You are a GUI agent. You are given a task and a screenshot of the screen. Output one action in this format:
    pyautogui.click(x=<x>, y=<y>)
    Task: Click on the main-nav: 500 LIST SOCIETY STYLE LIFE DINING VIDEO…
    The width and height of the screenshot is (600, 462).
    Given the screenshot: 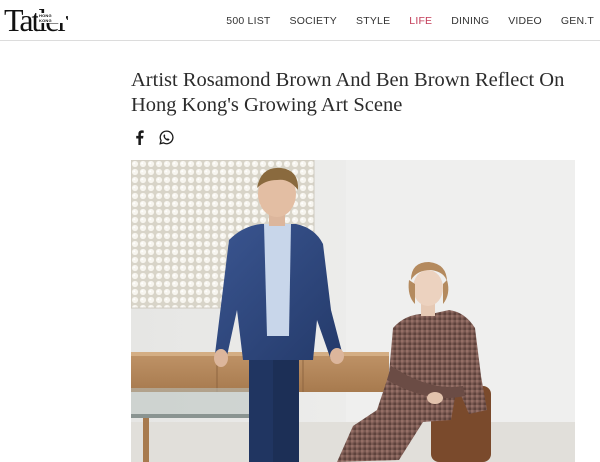 What is the action you would take?
    pyautogui.click(x=413, y=21)
    